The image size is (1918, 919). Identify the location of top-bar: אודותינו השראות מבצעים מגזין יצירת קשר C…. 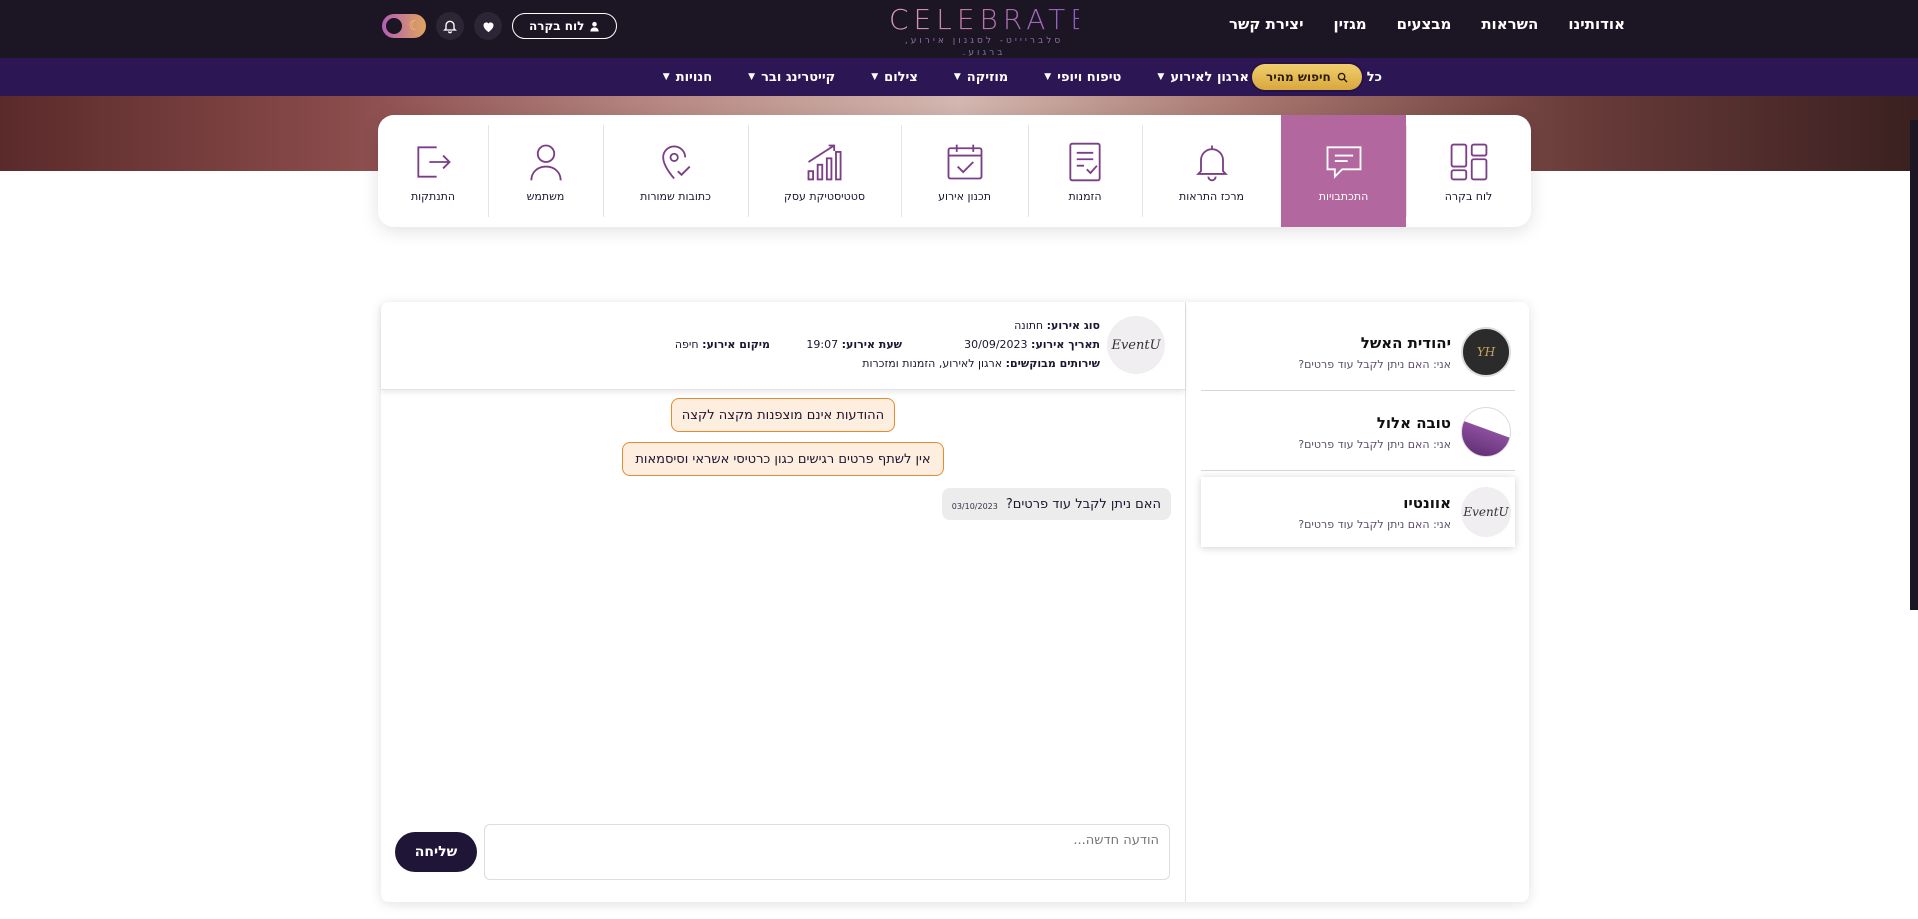
(959, 29).